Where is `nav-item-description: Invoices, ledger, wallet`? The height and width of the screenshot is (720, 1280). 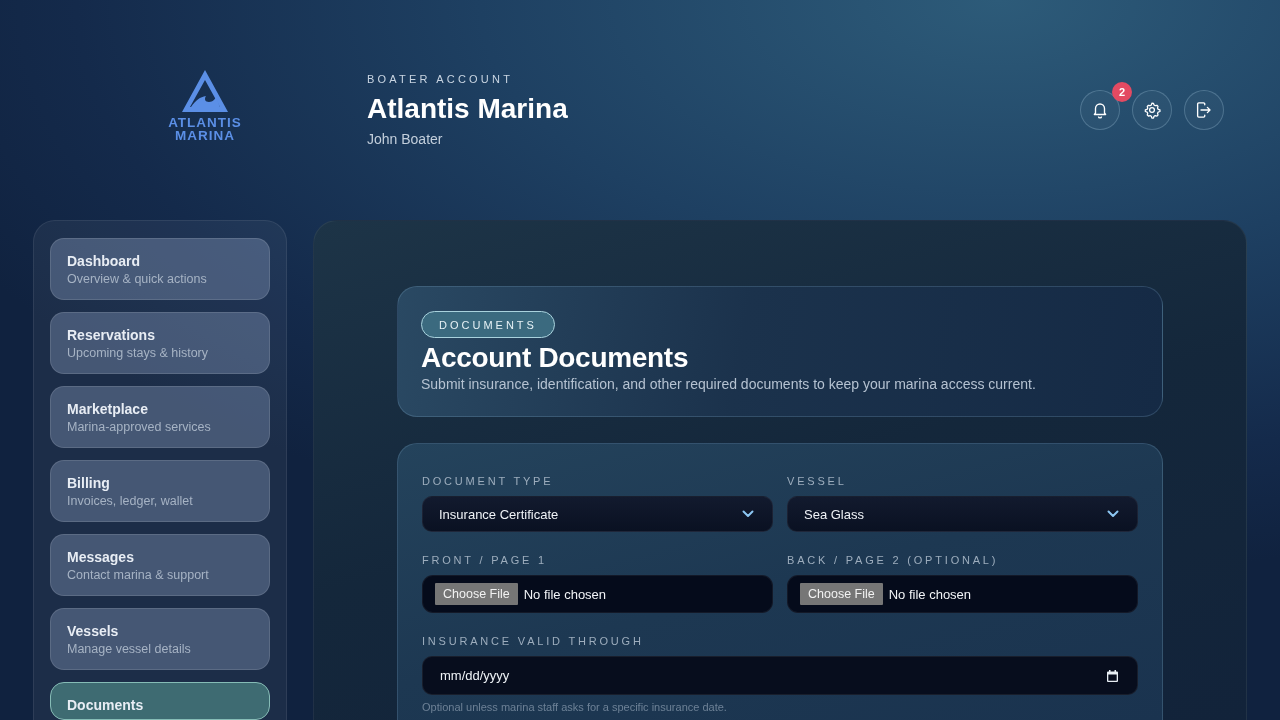
nav-item-description: Invoices, ledger, wallet is located at coordinates (130, 501).